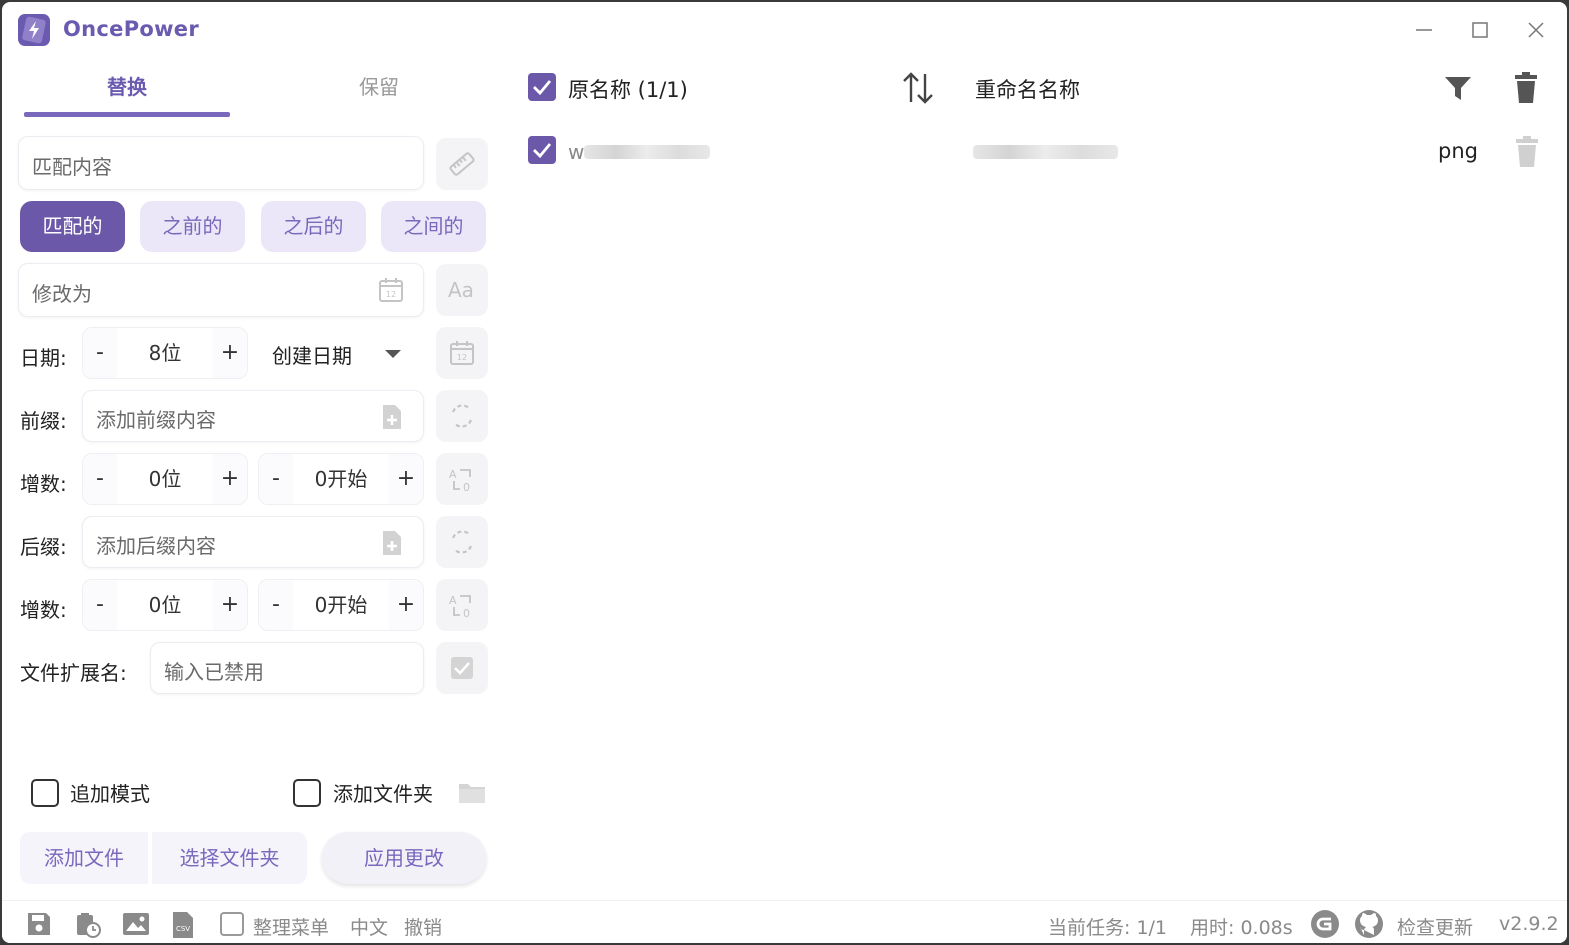 This screenshot has width=1569, height=945. What do you see at coordinates (406, 479) in the screenshot?
I see `prefix-start-increment: +` at bounding box center [406, 479].